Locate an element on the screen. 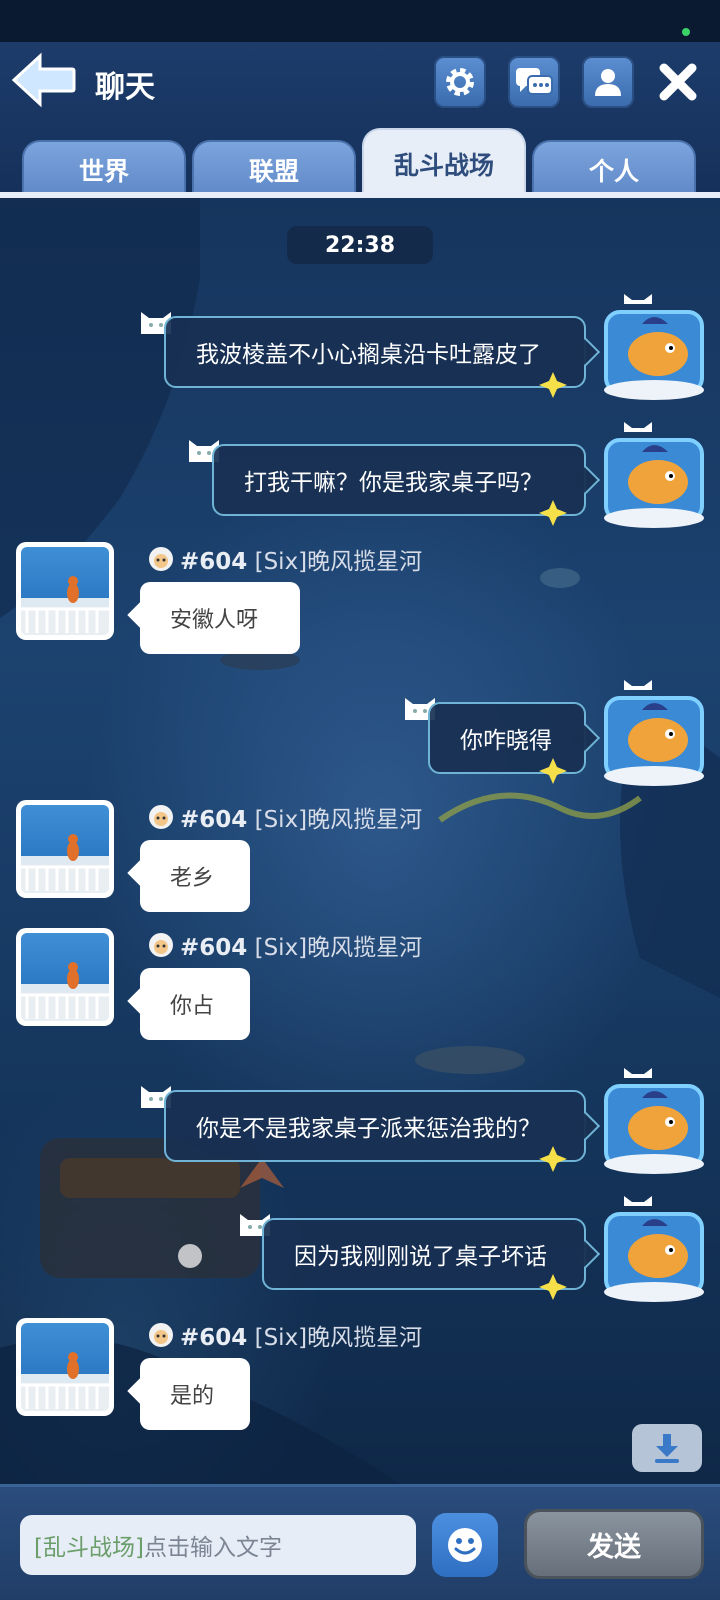 Image resolution: width=720 pixels, height=1600 pixels. channel-prefix: [乱斗战场] is located at coordinates (89, 1548).